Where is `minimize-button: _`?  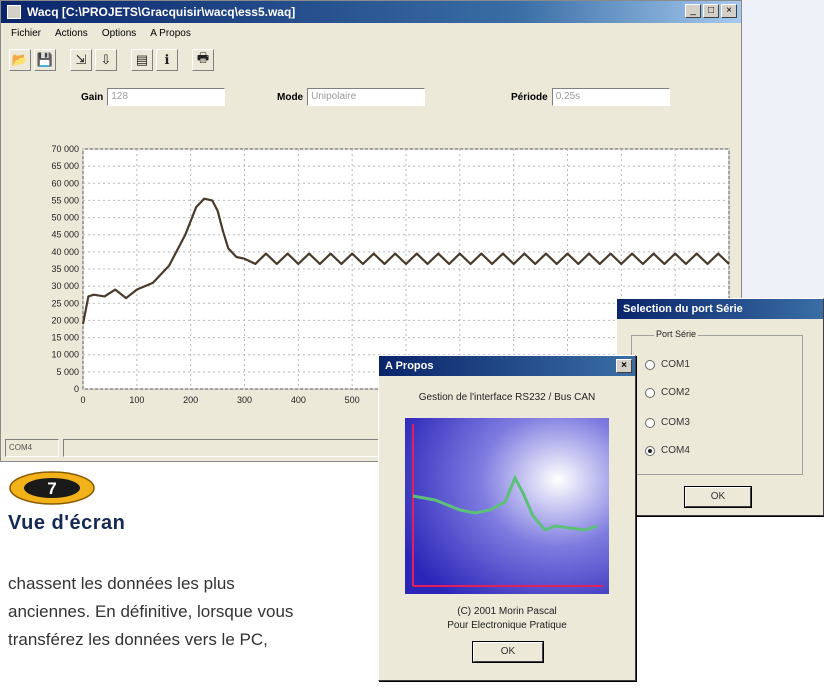
minimize-button: _ is located at coordinates (693, 11).